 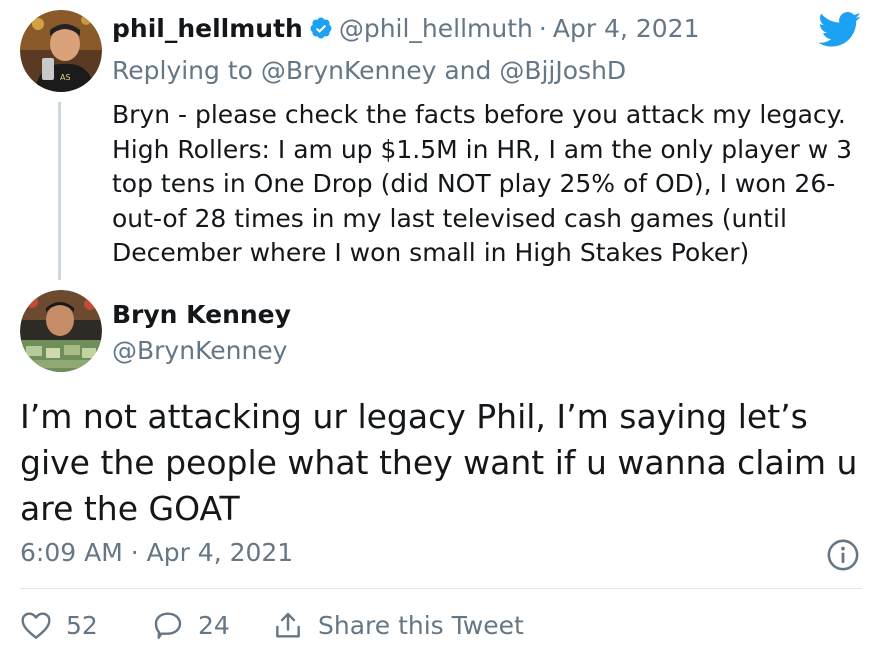 What do you see at coordinates (288, 625) in the screenshot?
I see `share-icon` at bounding box center [288, 625].